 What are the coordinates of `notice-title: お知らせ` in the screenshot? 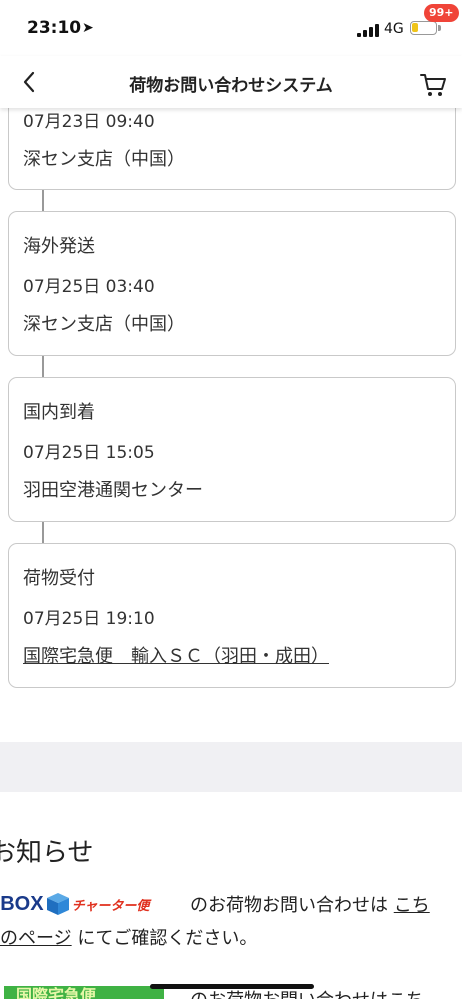 It's located at (47, 853).